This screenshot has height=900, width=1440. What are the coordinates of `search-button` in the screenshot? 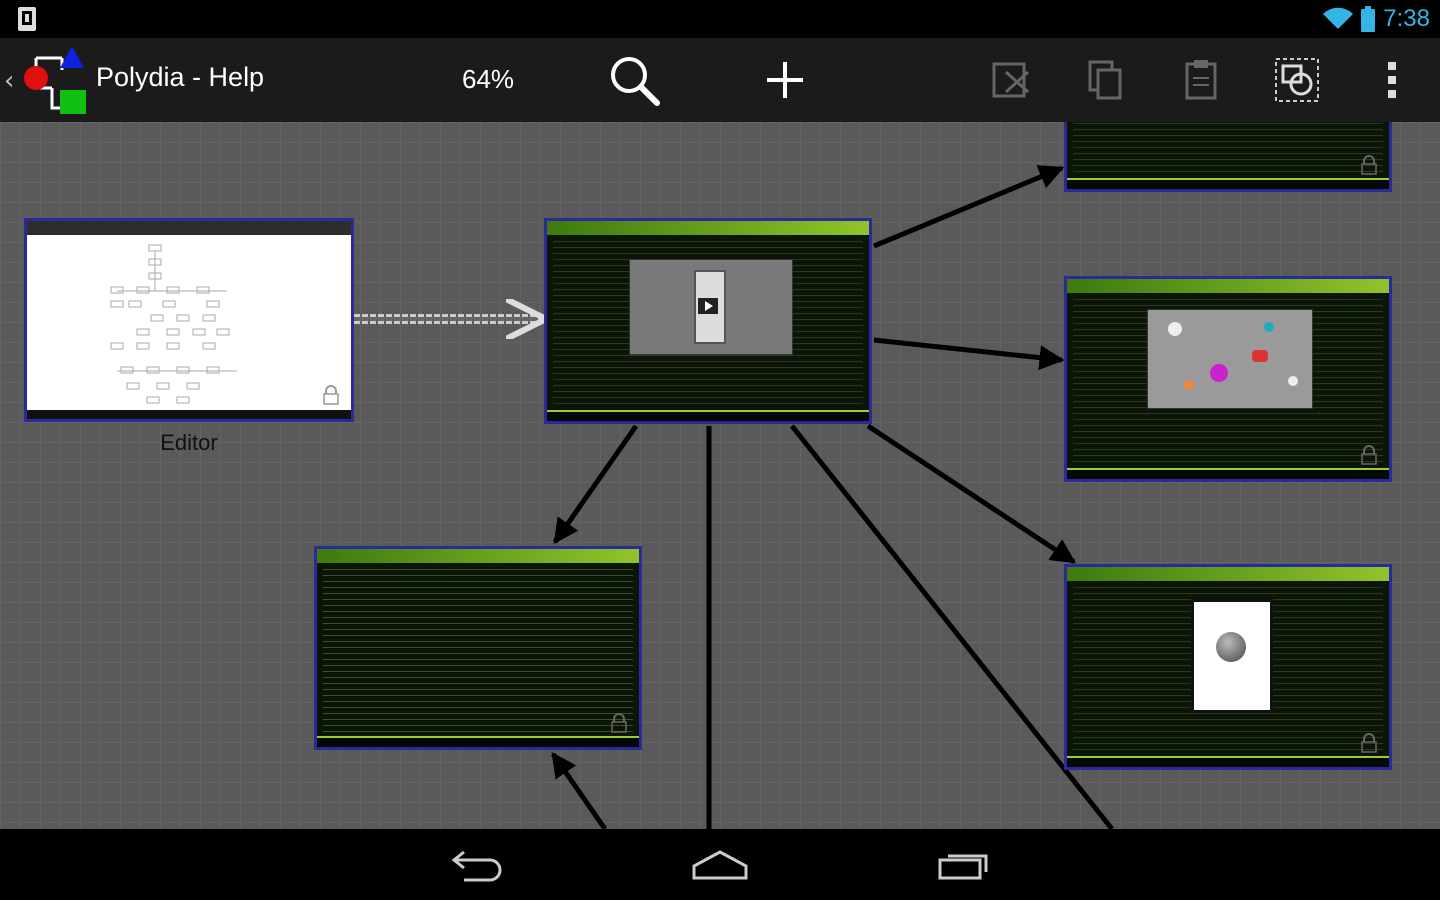 It's located at (634, 80).